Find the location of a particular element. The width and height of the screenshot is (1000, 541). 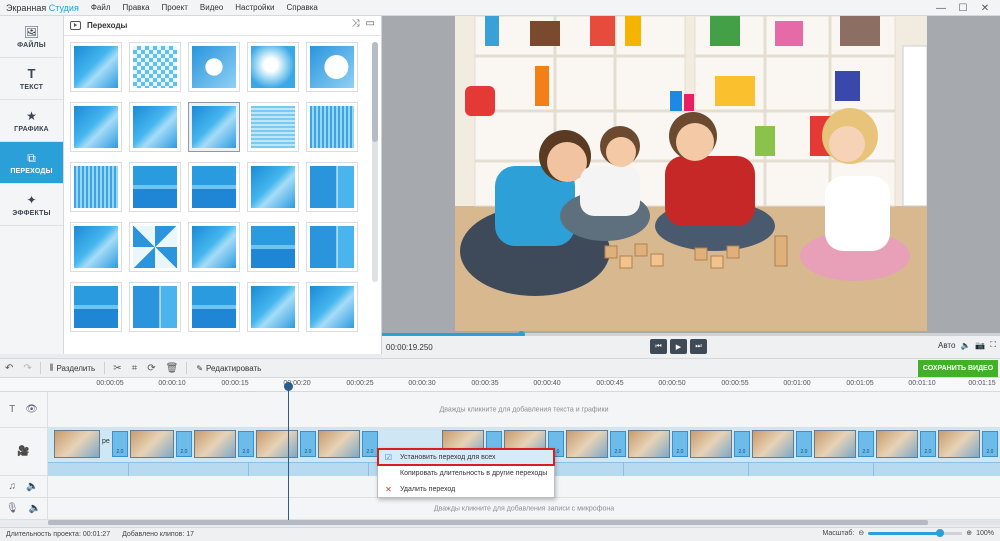

panel-scrollbar is located at coordinates (375, 162).